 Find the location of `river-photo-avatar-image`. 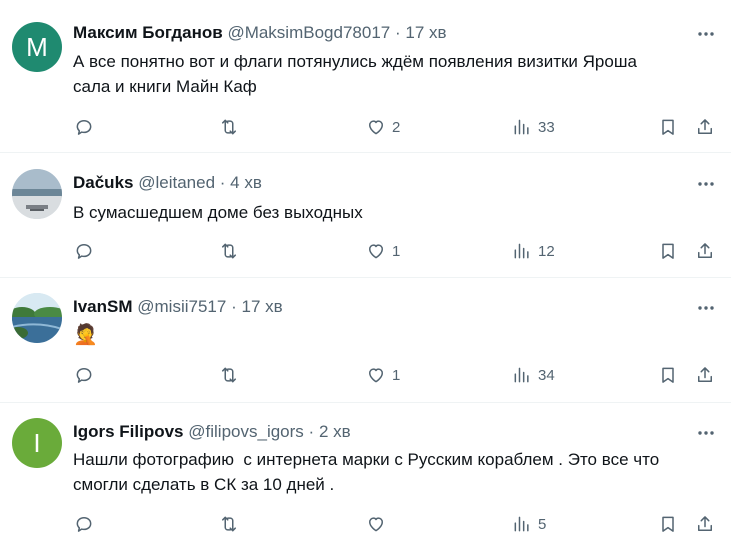

river-photo-avatar-image is located at coordinates (37, 318).